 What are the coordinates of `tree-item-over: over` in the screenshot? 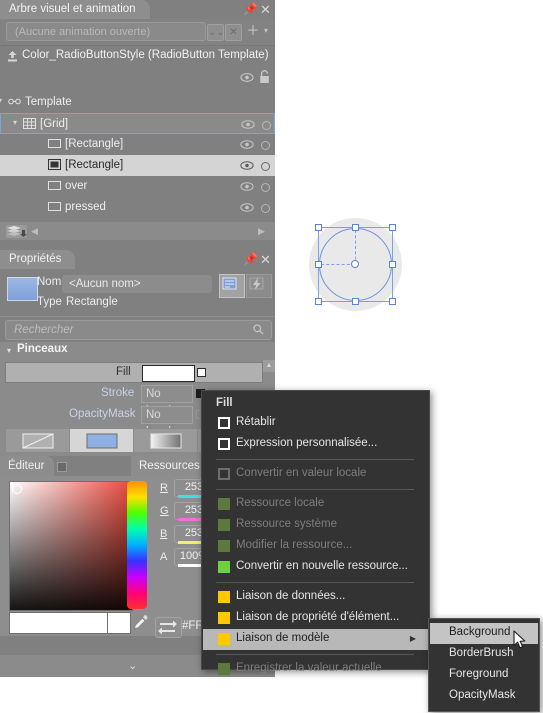 It's located at (137, 186).